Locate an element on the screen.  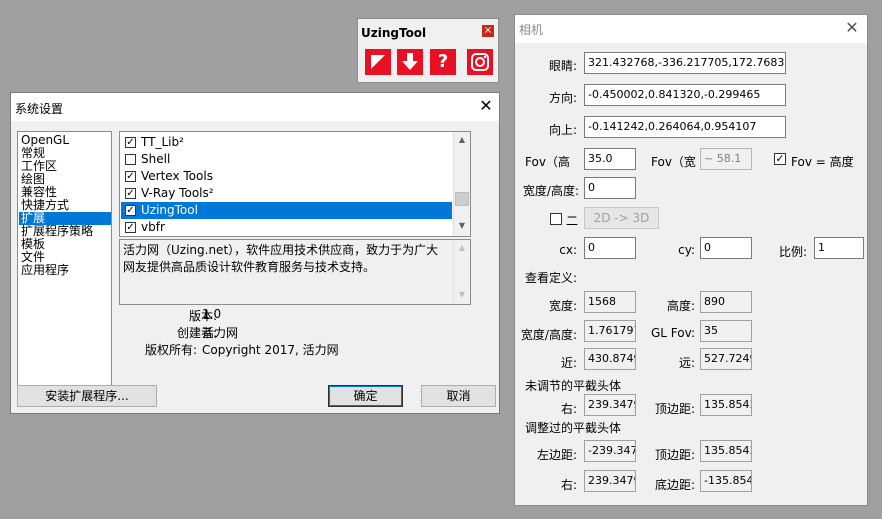
help-icon: ? is located at coordinates (443, 62).